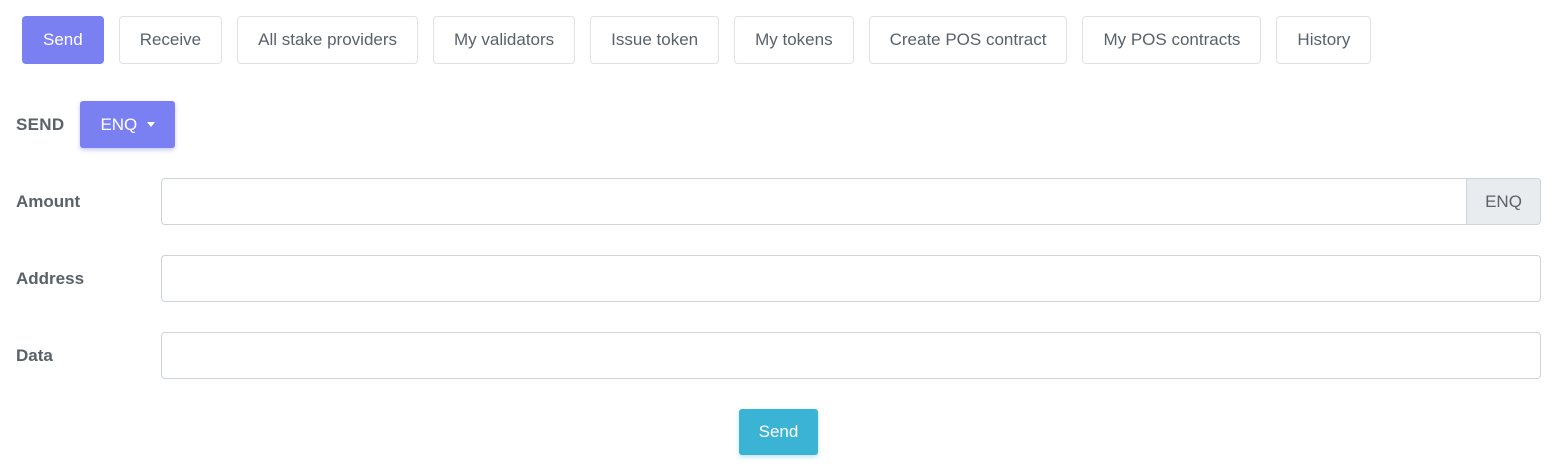  Describe the element at coordinates (655, 40) in the screenshot. I see `tab-issue-token: Issue token` at that location.